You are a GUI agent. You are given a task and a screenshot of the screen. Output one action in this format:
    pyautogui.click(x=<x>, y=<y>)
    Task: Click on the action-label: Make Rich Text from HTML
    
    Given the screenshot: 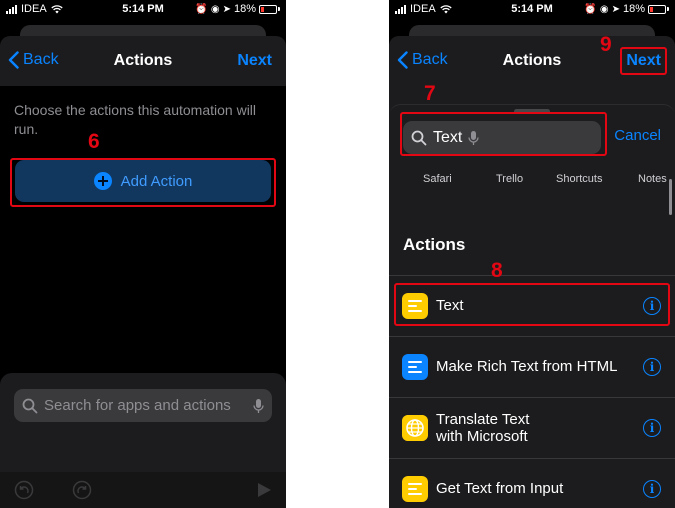 What is the action you would take?
    pyautogui.click(x=527, y=366)
    